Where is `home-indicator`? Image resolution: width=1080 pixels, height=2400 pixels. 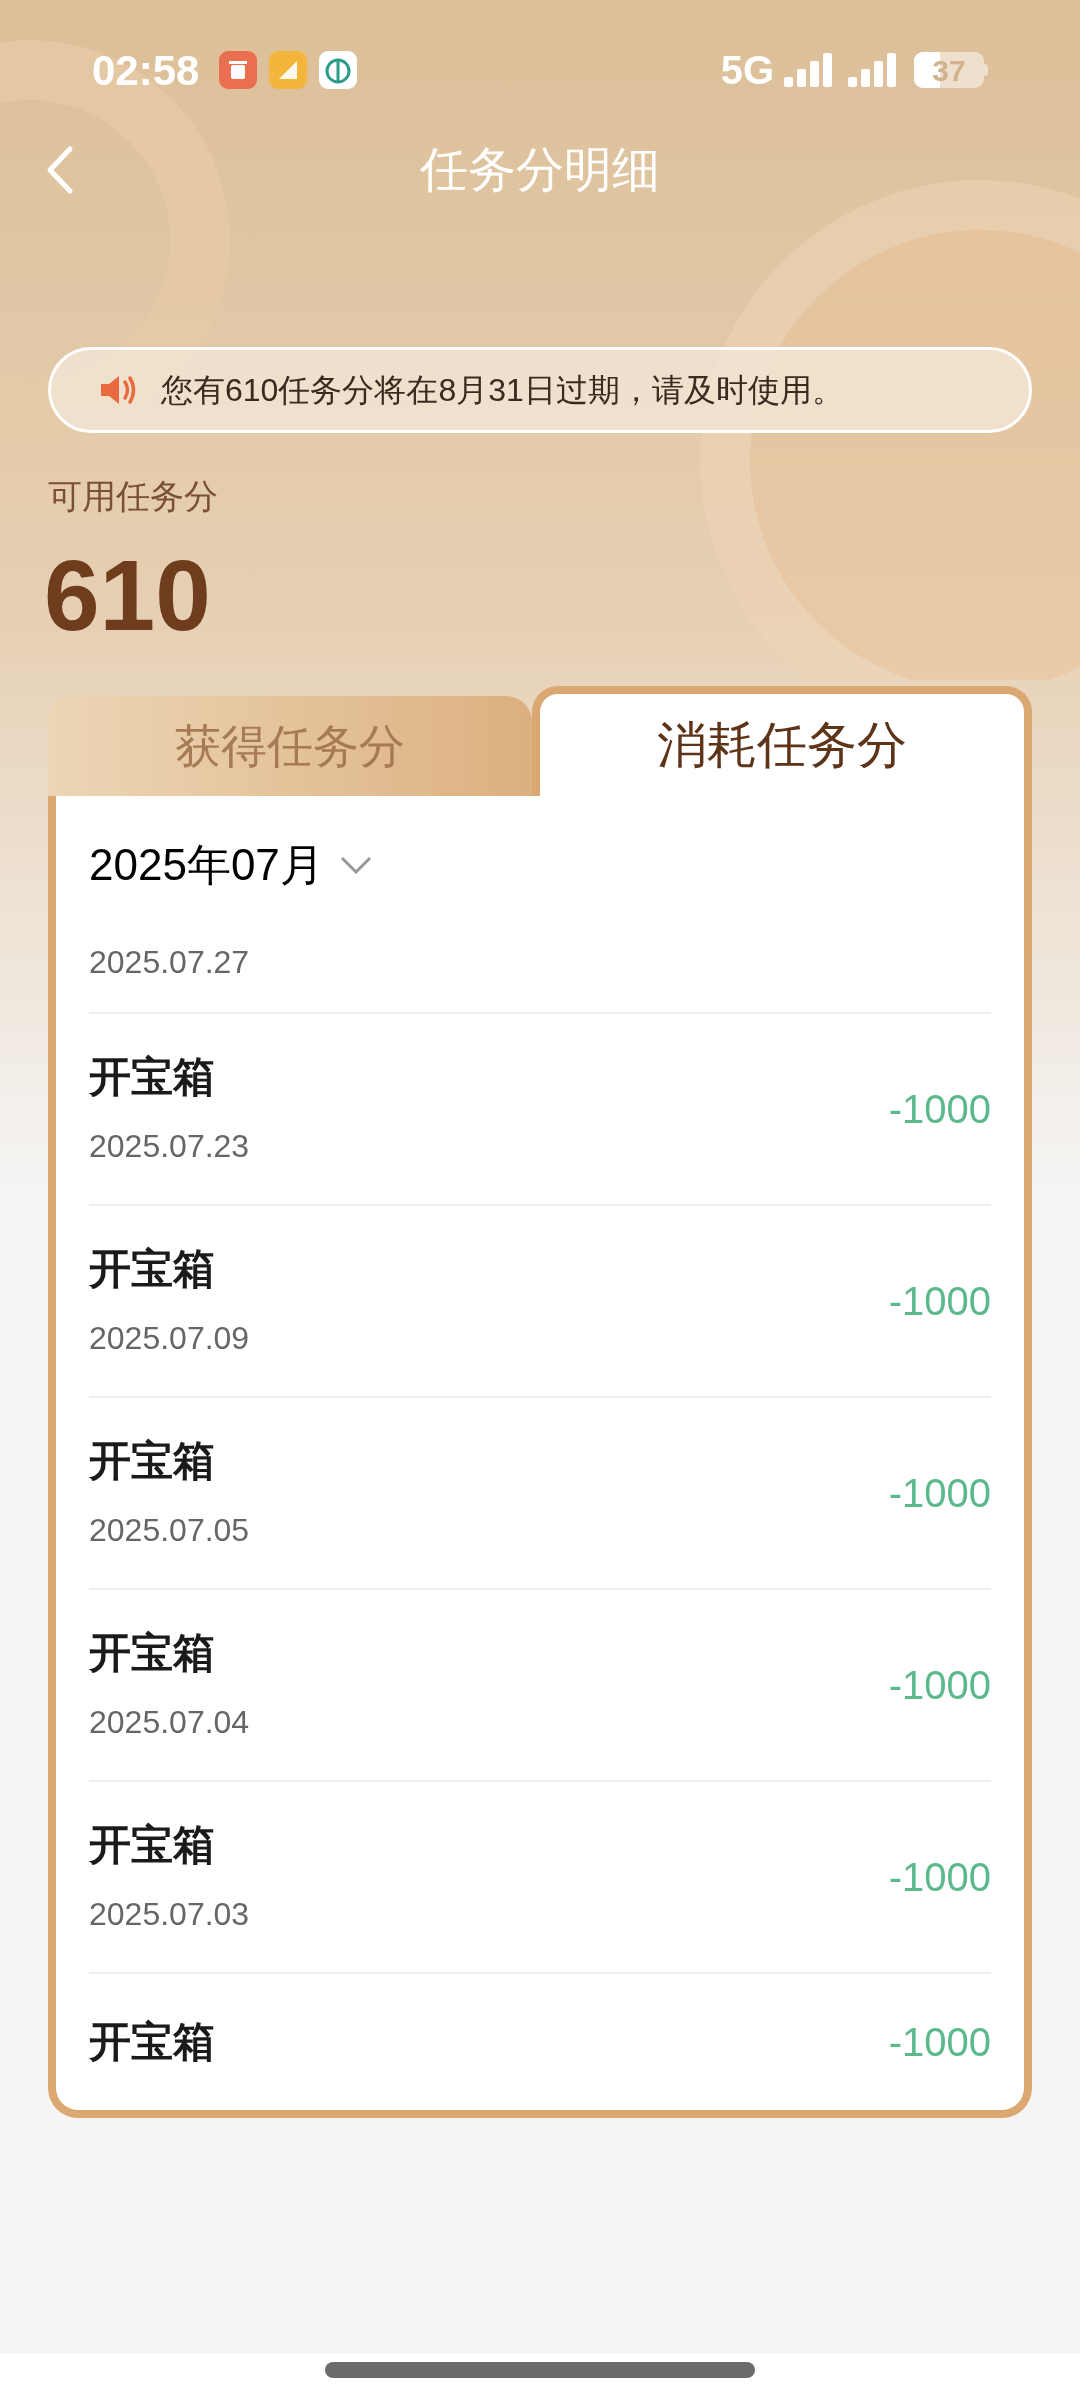
home-indicator is located at coordinates (540, 2370).